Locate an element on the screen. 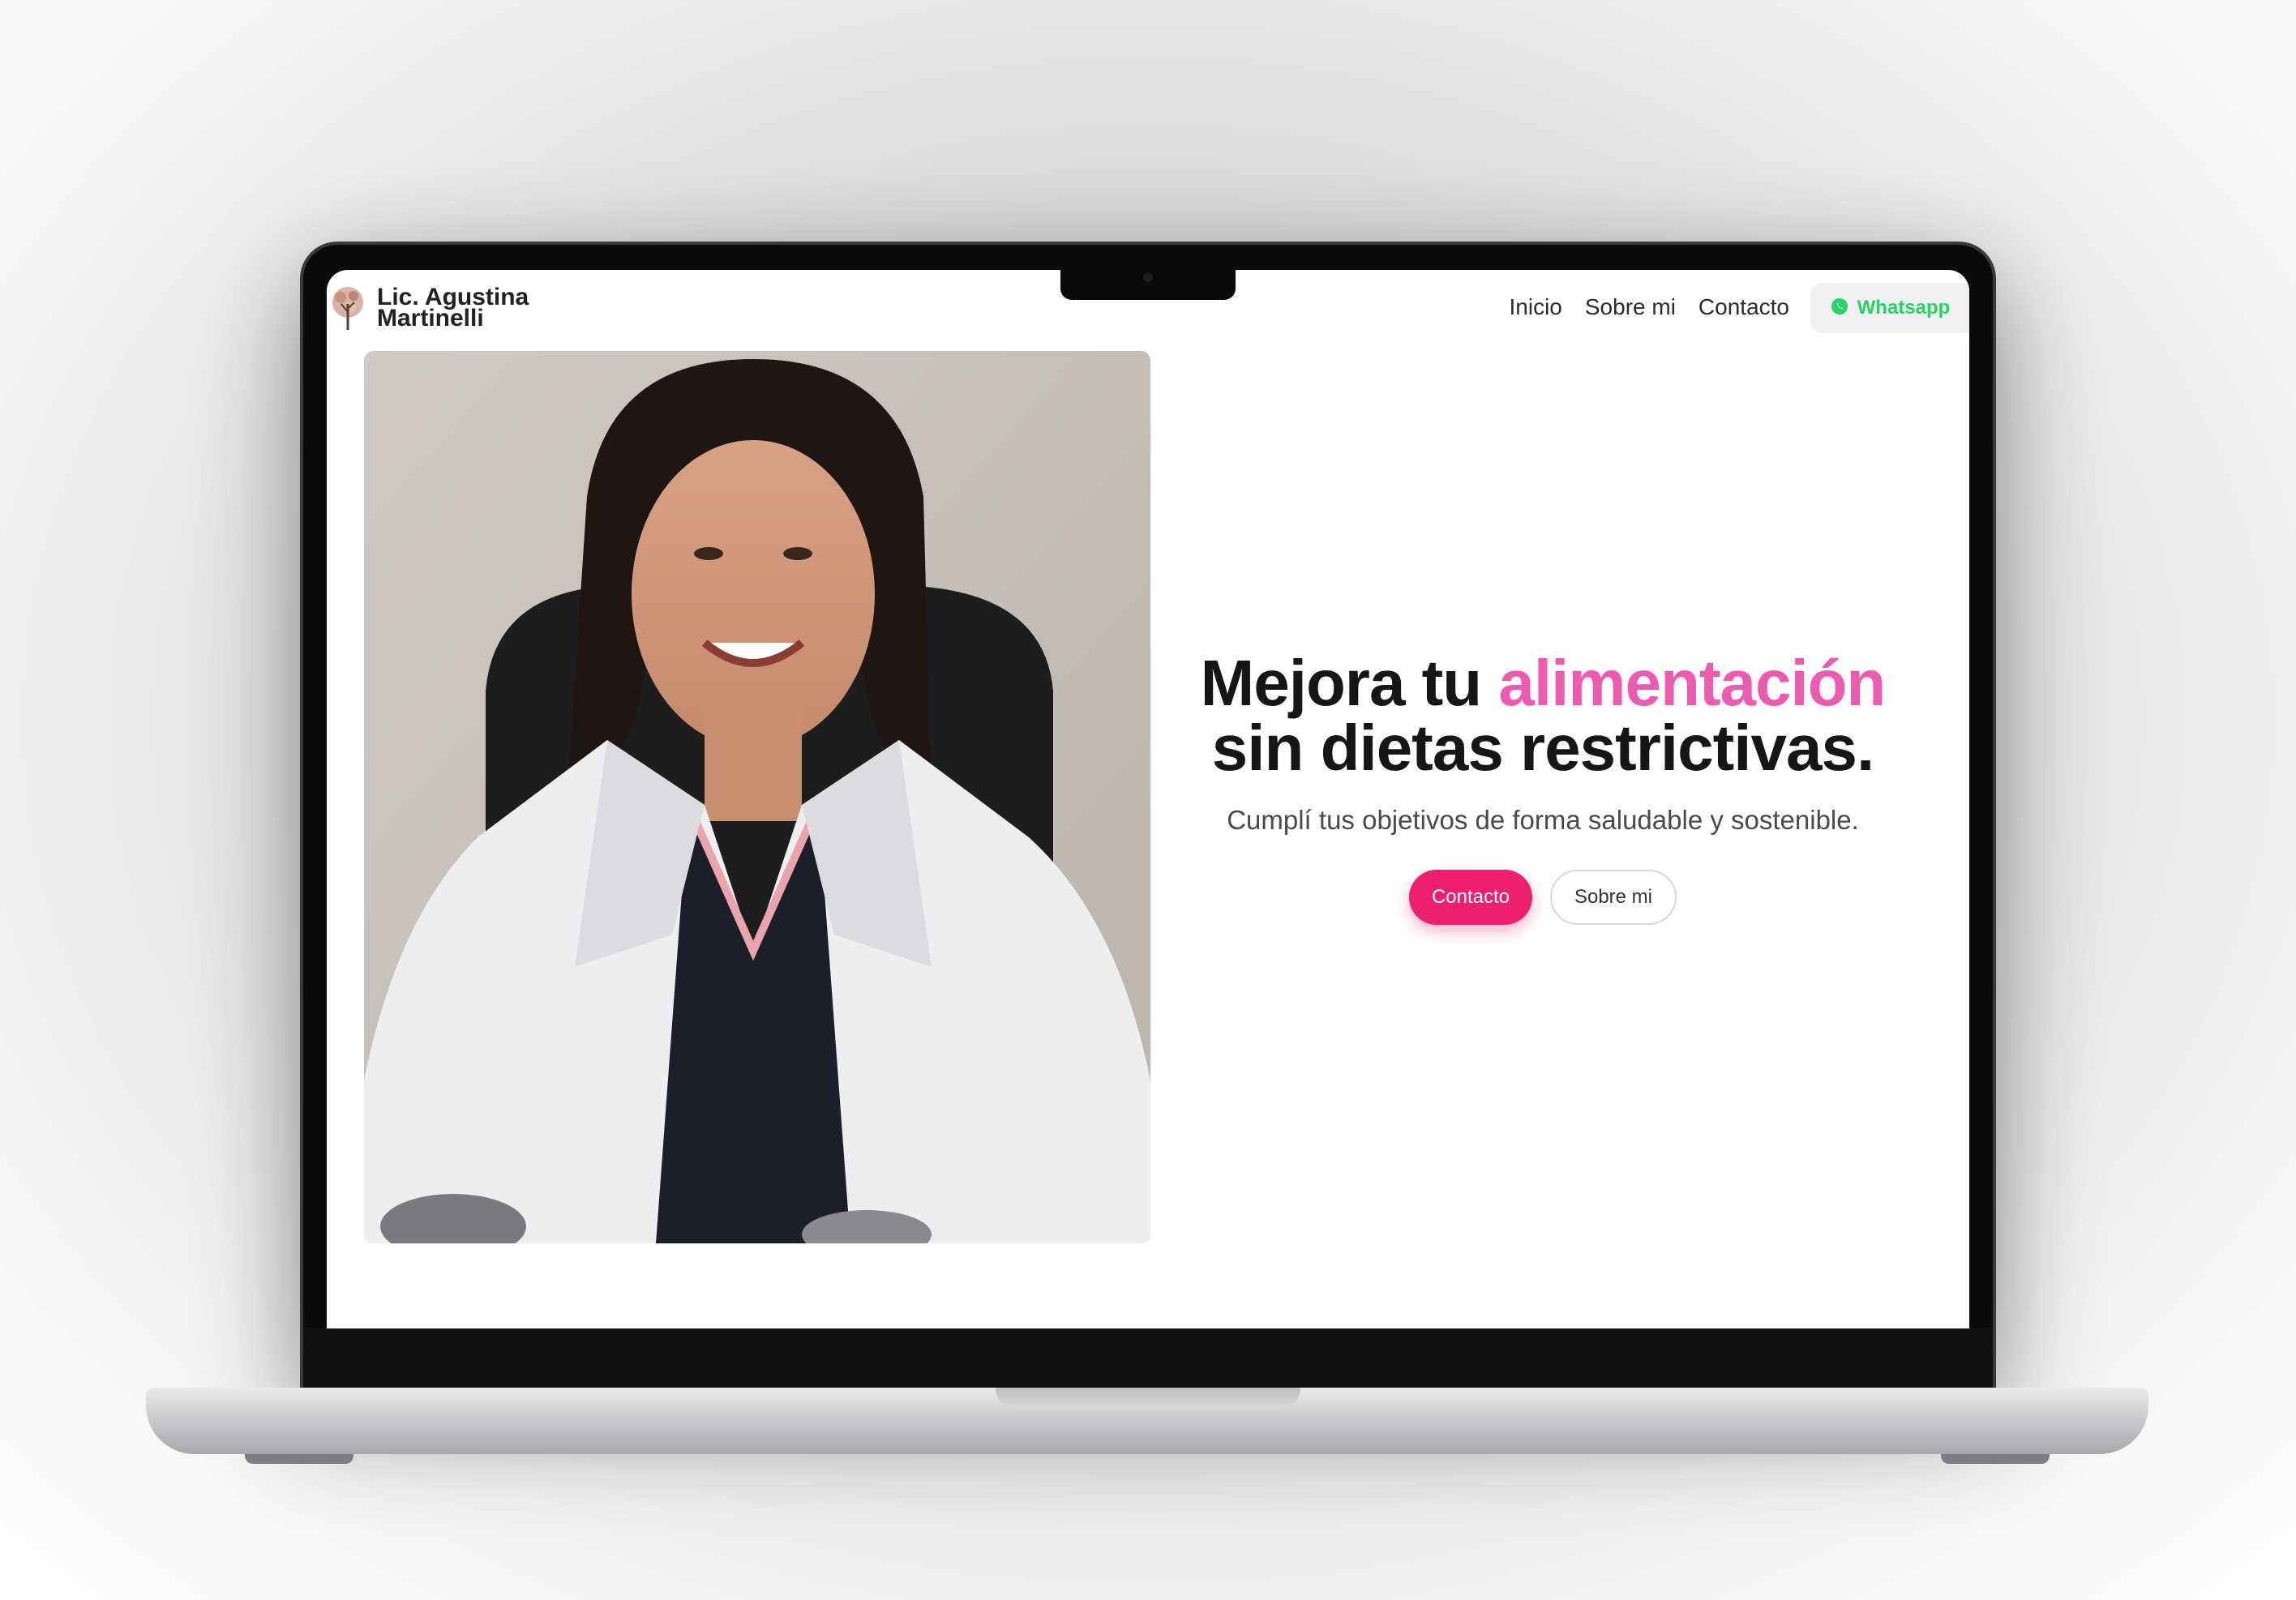 This screenshot has width=2296, height=1600. brand-name-line2: Martinelli is located at coordinates (430, 318).